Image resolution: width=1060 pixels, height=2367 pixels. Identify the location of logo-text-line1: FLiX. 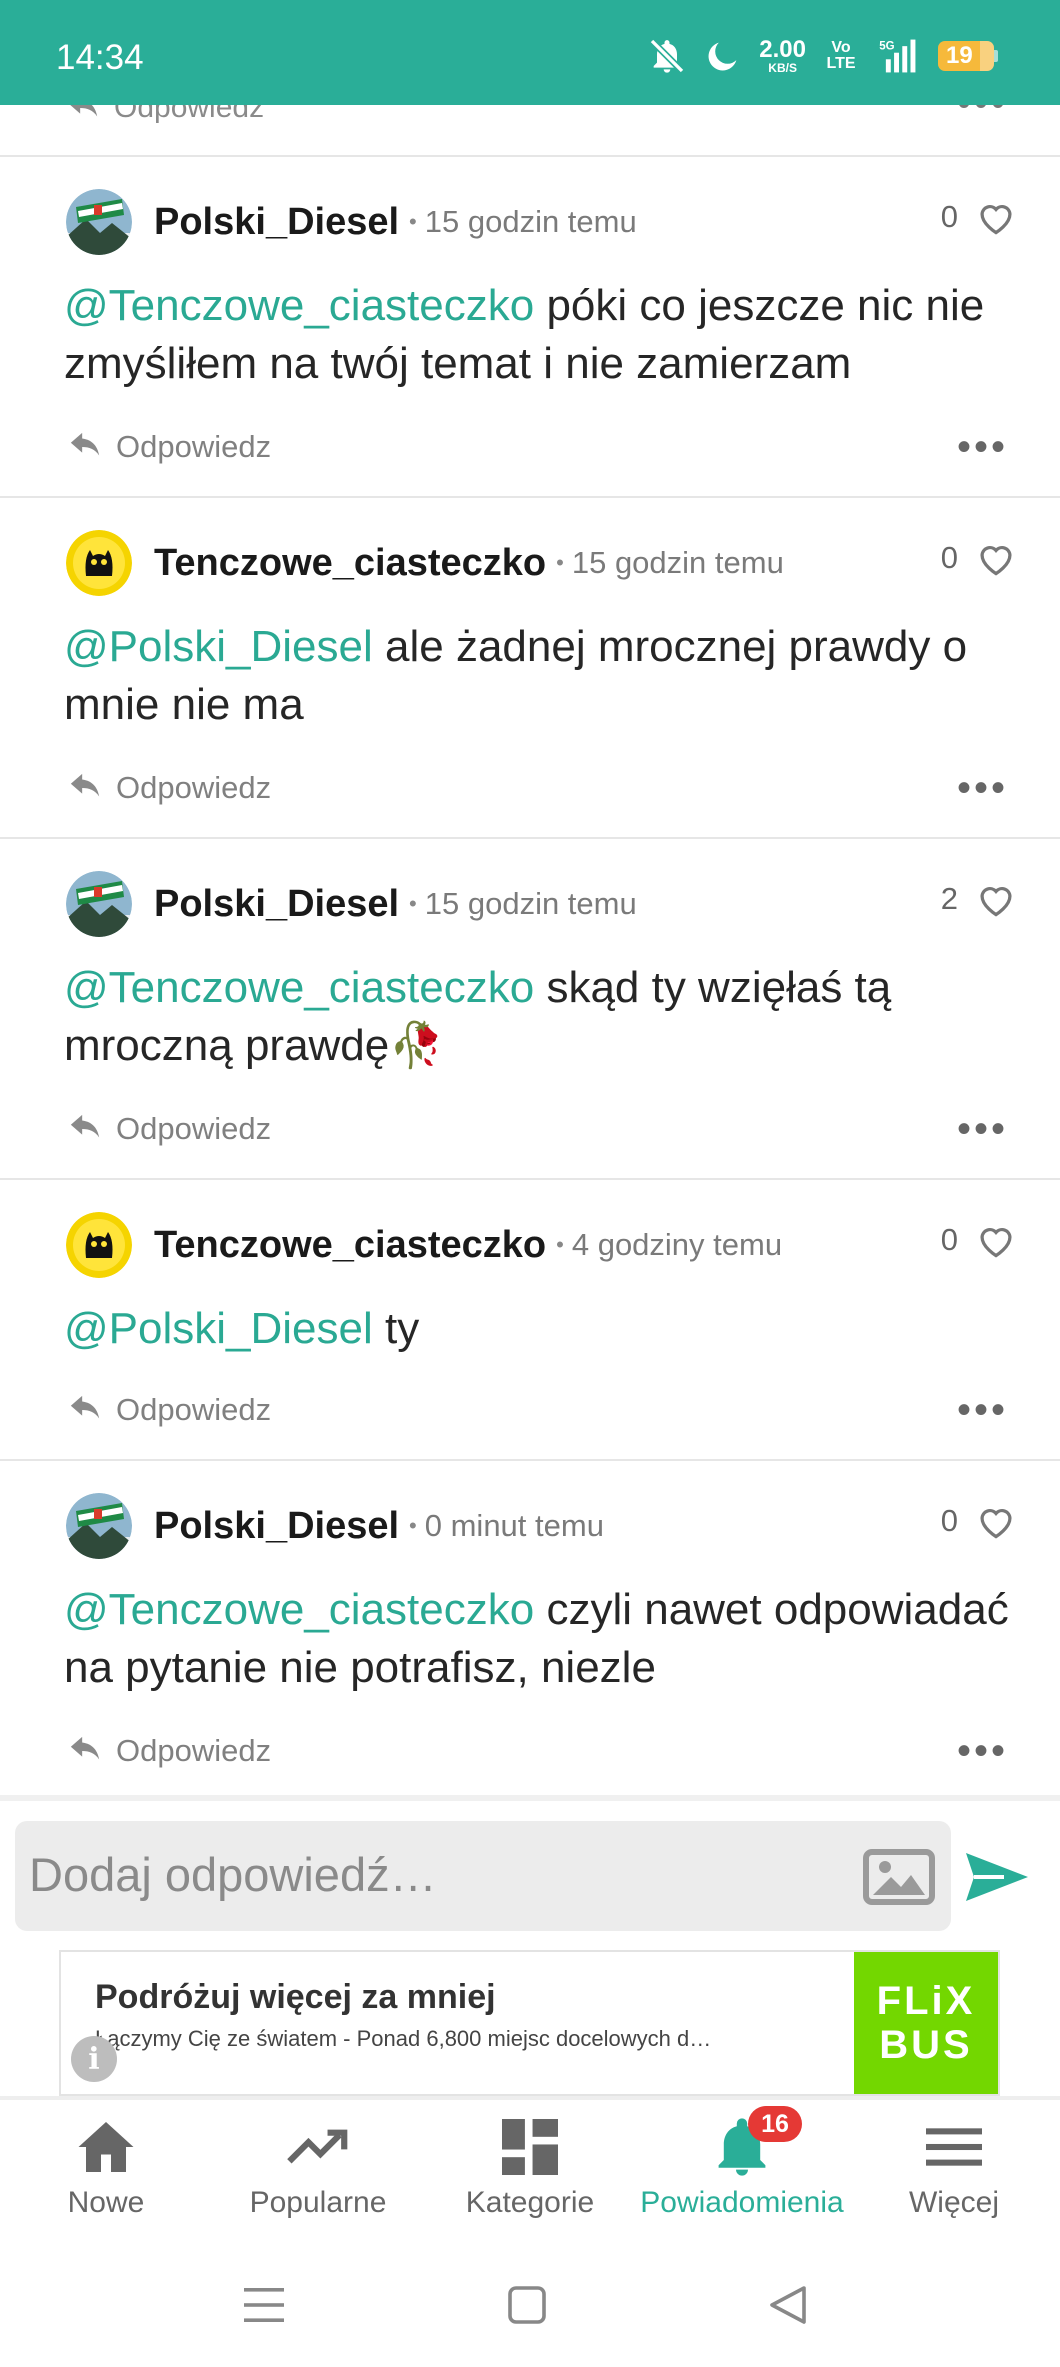
(926, 2001).